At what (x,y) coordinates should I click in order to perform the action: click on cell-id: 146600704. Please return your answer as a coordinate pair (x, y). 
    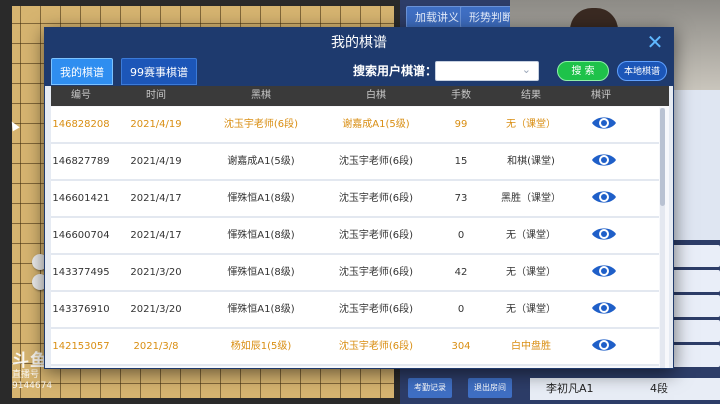
    Looking at the image, I should click on (81, 235).